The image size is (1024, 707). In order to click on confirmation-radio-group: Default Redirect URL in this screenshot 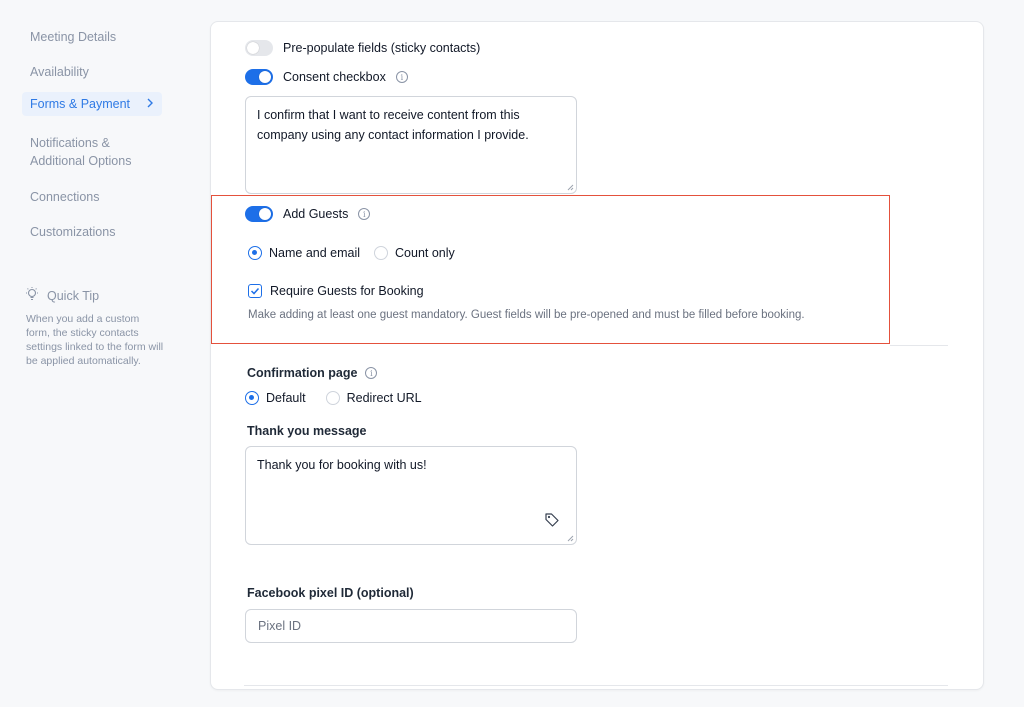, I will do `click(333, 398)`.